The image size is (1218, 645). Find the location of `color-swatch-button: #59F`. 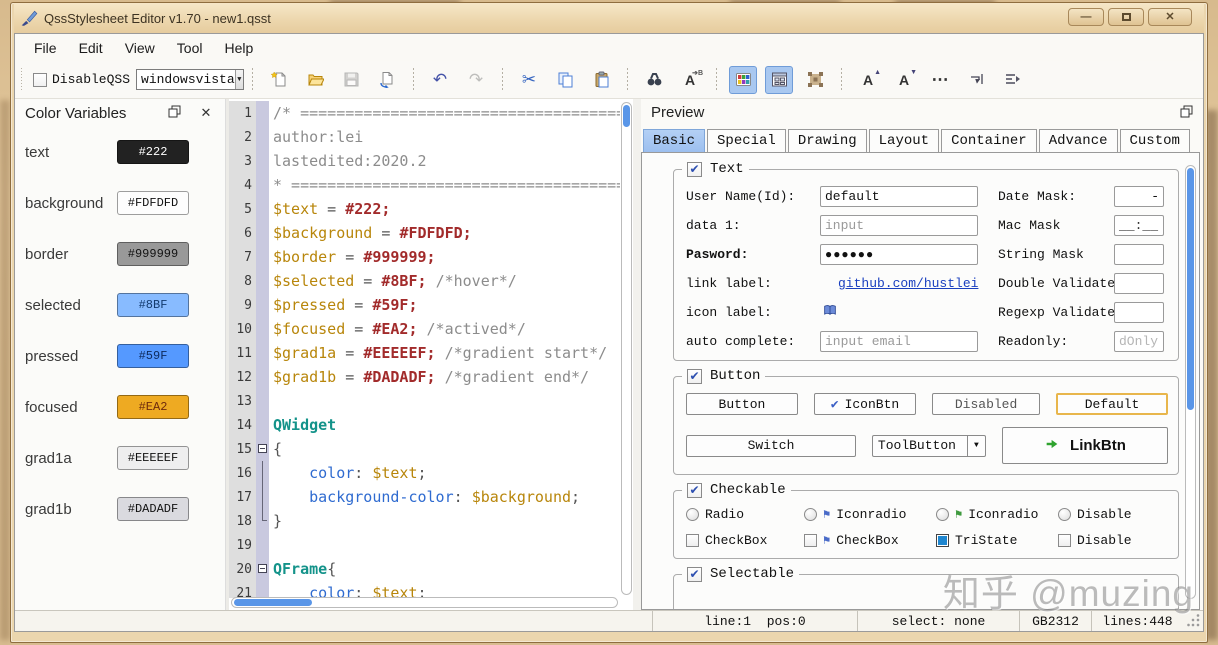

color-swatch-button: #59F is located at coordinates (153, 356).